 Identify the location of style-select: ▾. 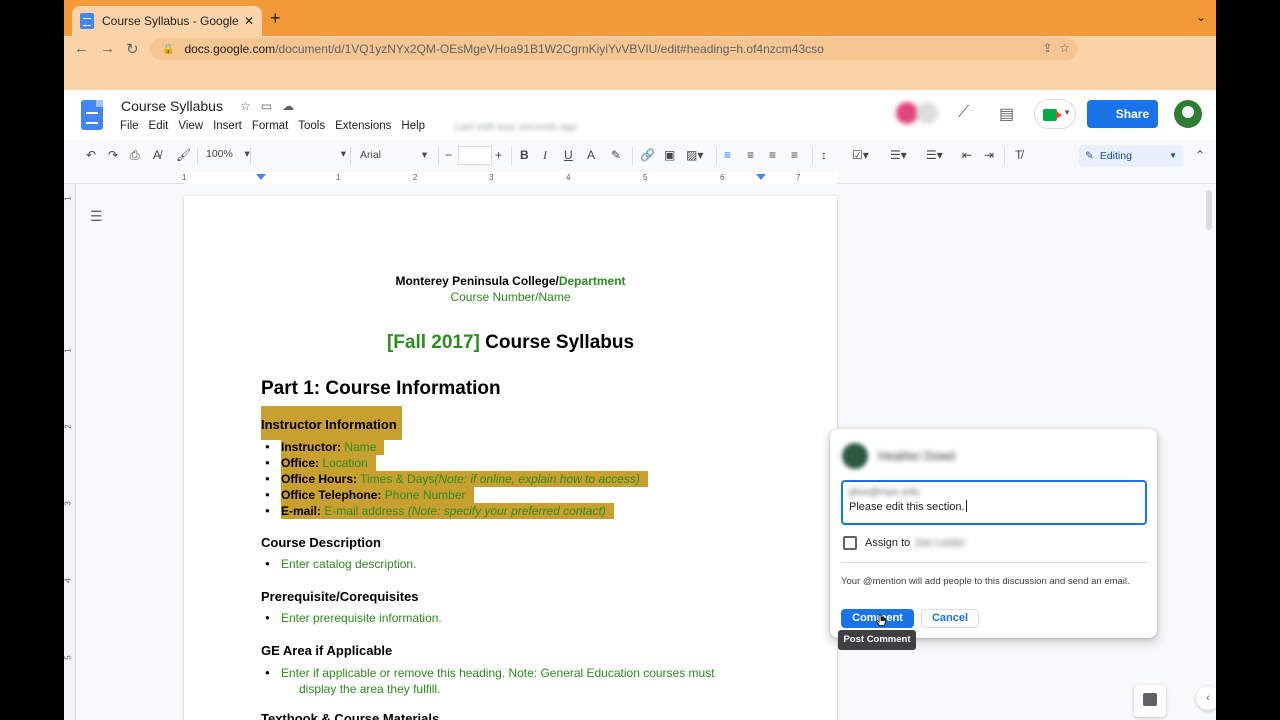
(301, 154).